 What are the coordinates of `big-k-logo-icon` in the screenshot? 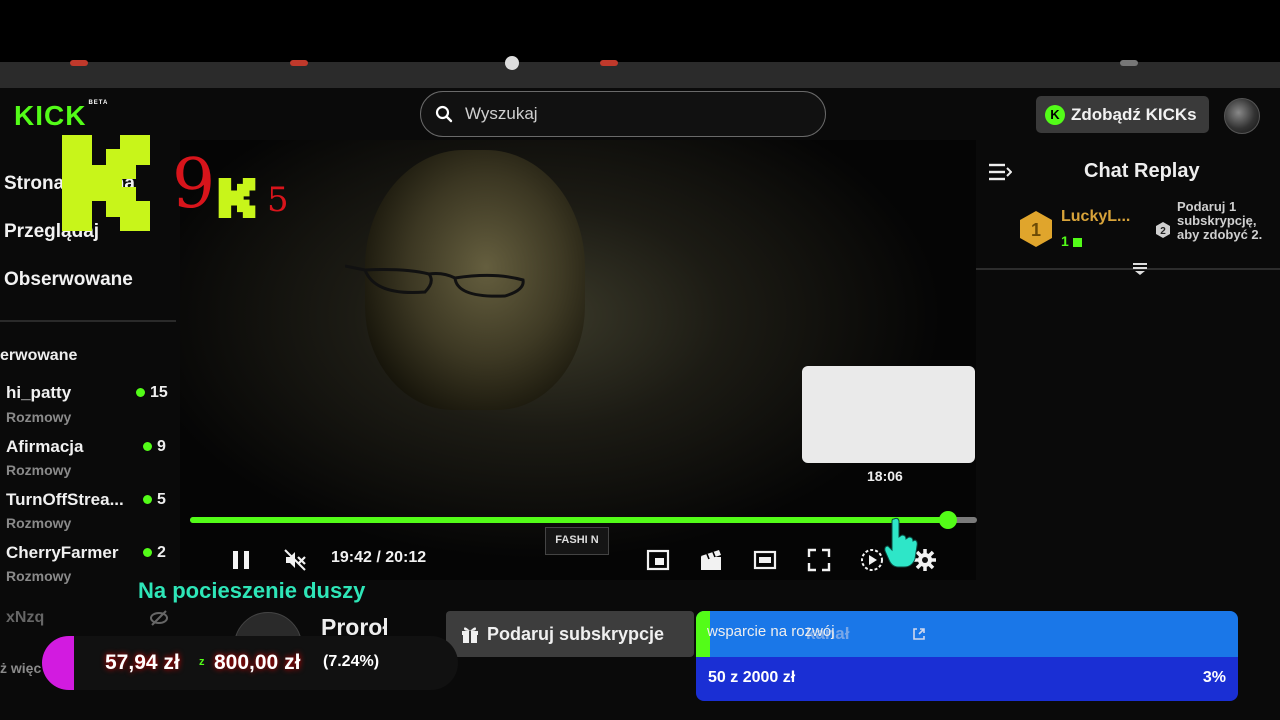 It's located at (106, 183).